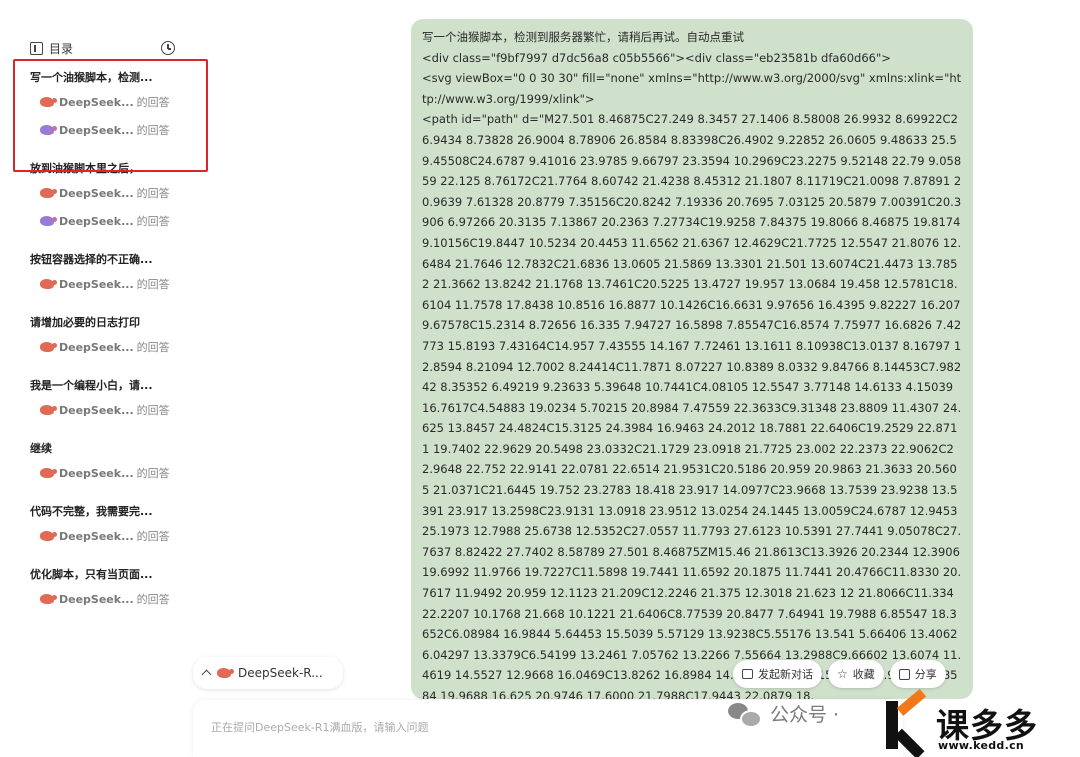  What do you see at coordinates (206, 674) in the screenshot?
I see `chevron-up-icon` at bounding box center [206, 674].